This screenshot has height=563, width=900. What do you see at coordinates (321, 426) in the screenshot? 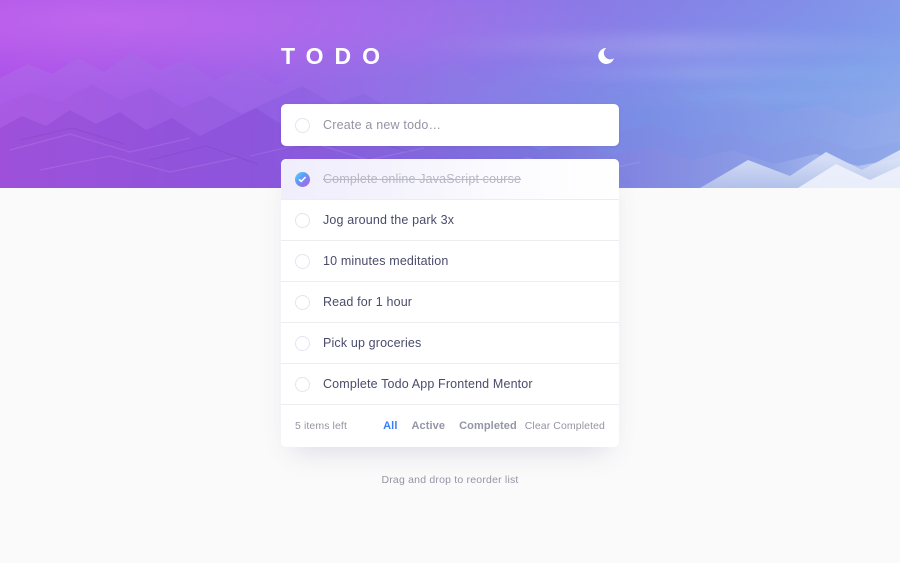
I see `items-left-count: 5 items left` at bounding box center [321, 426].